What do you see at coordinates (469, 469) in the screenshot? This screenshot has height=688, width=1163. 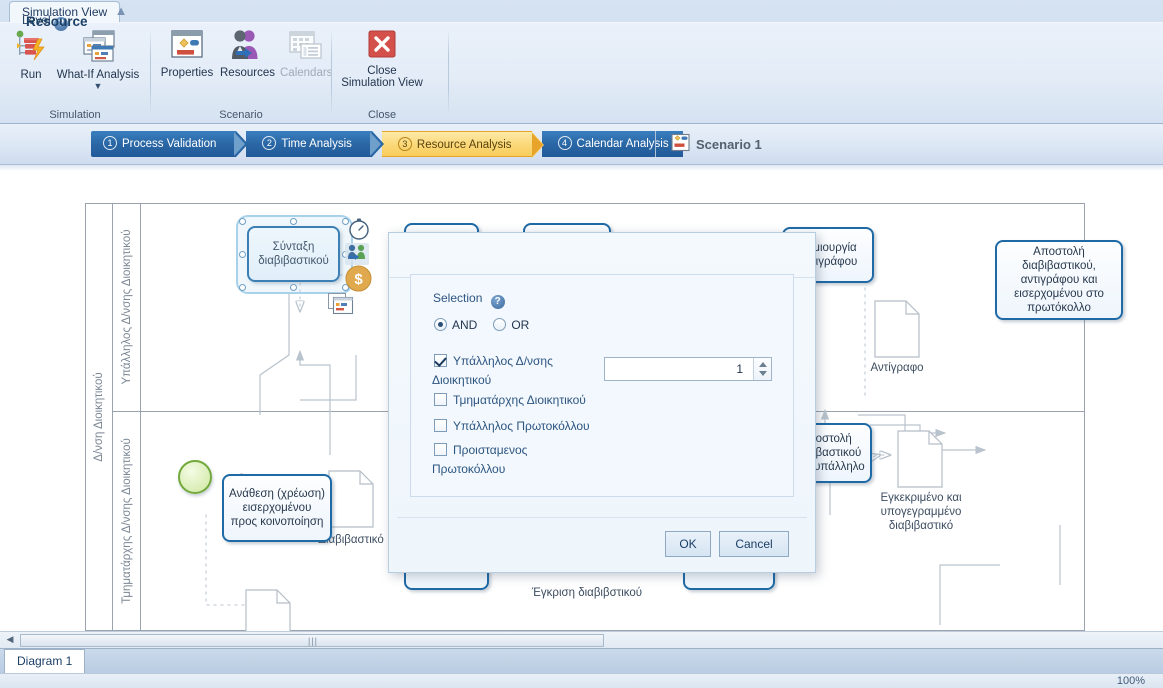 I see `resource-label-wrap-4: Πρωτοκόλλου` at bounding box center [469, 469].